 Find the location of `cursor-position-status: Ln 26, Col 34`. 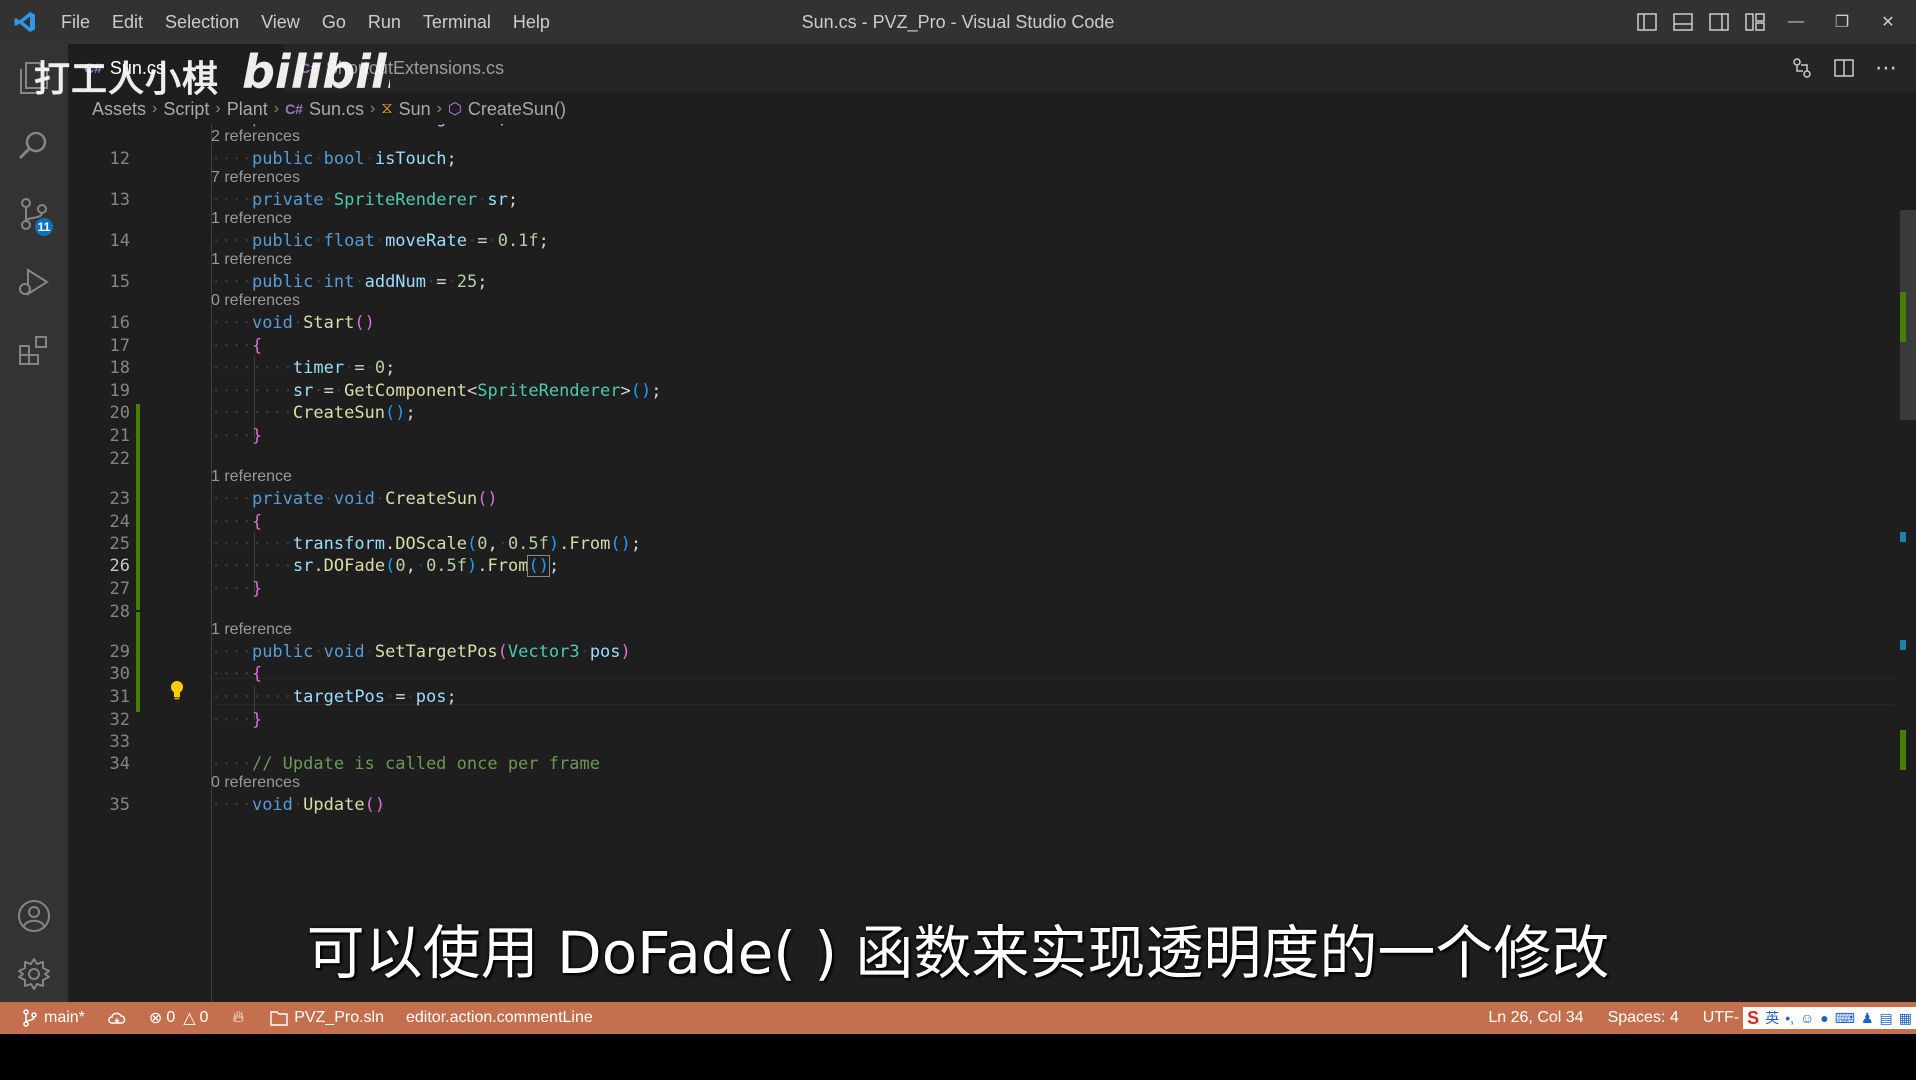

cursor-position-status: Ln 26, Col 34 is located at coordinates (1535, 1018).